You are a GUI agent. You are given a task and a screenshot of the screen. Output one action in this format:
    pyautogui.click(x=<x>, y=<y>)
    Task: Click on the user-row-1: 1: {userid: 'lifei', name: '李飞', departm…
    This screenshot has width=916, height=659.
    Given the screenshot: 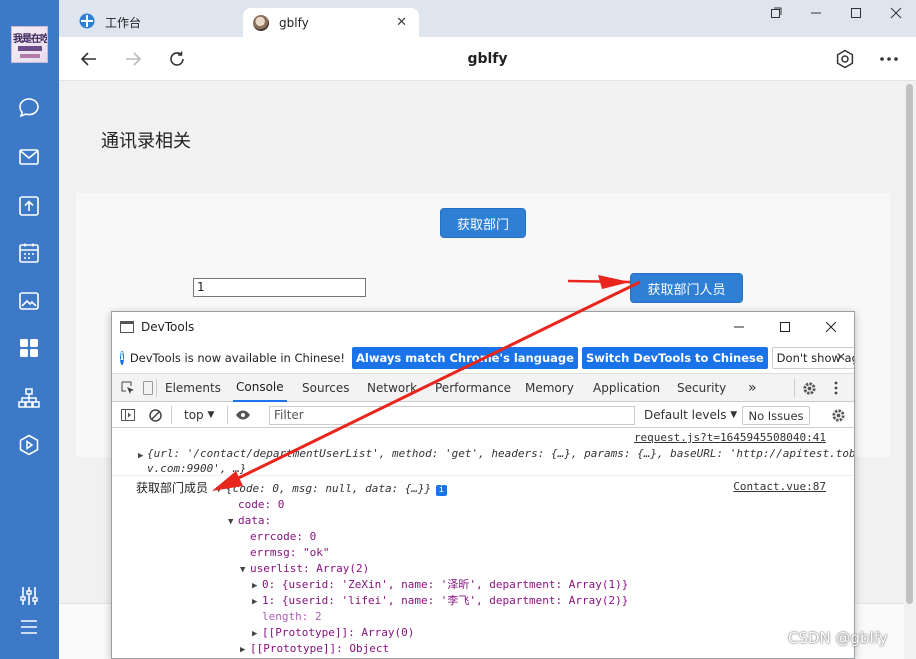 What is the action you would take?
    pyautogui.click(x=445, y=600)
    